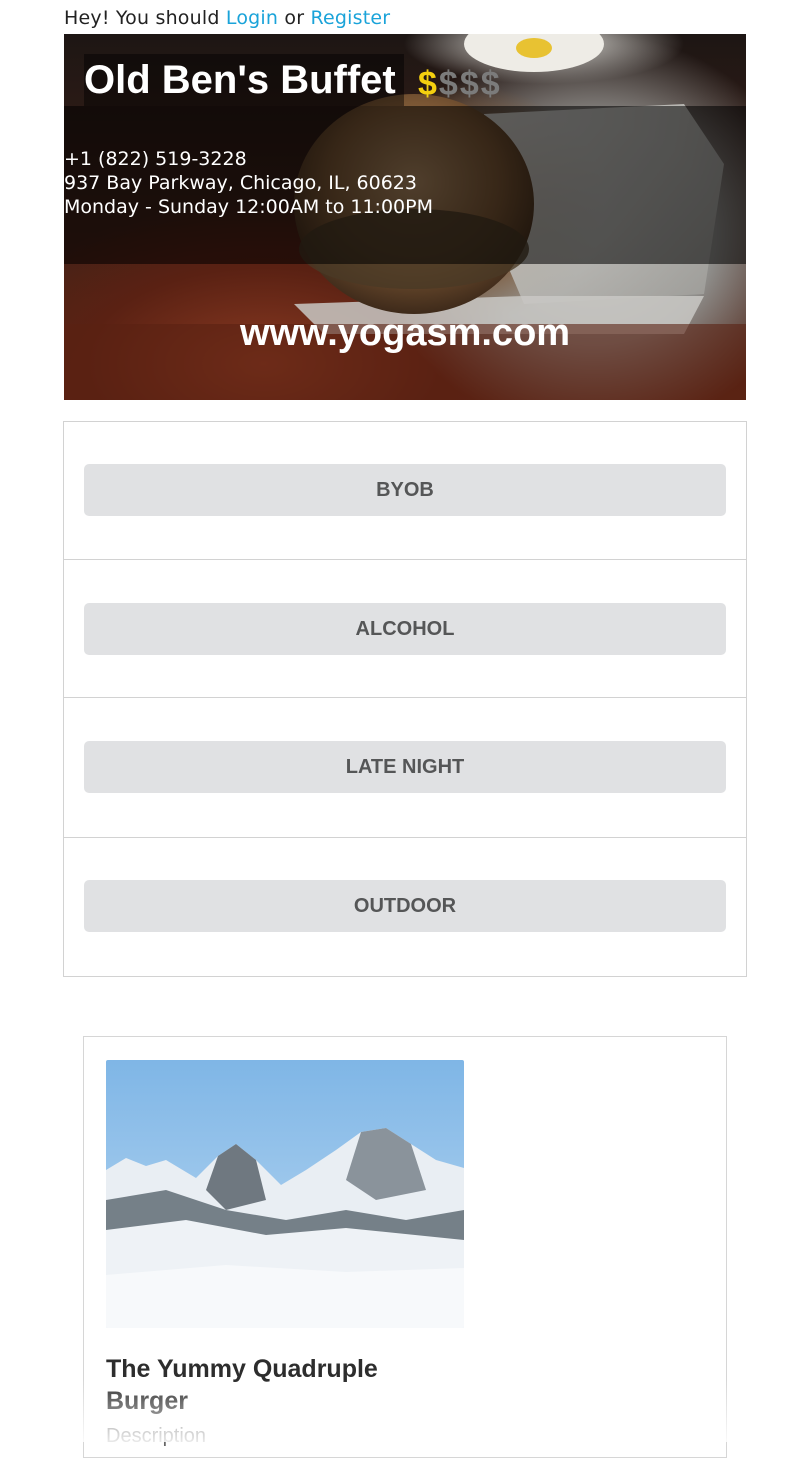  I want to click on menu-item-description-label: Description, so click(156, 1436).